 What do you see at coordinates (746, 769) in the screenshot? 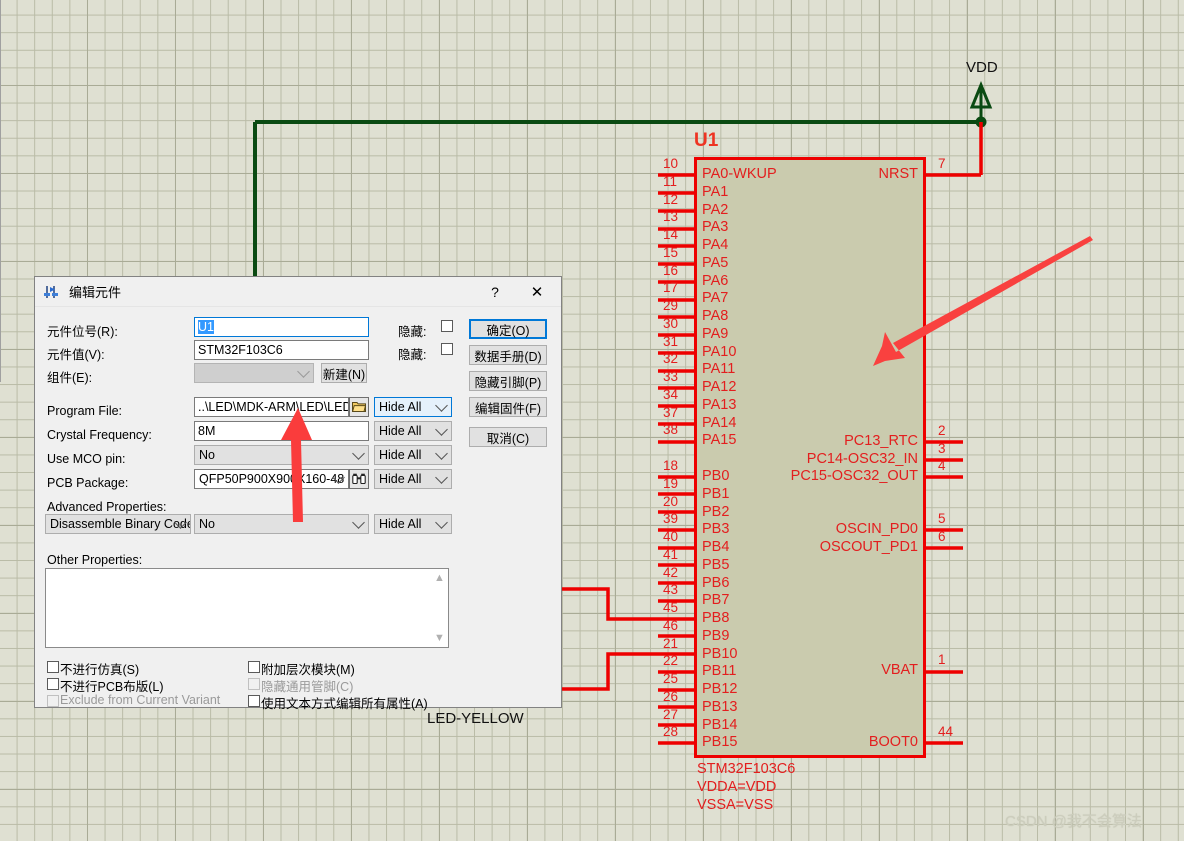
I see `chip-footnote-0: STM32F103C6` at bounding box center [746, 769].